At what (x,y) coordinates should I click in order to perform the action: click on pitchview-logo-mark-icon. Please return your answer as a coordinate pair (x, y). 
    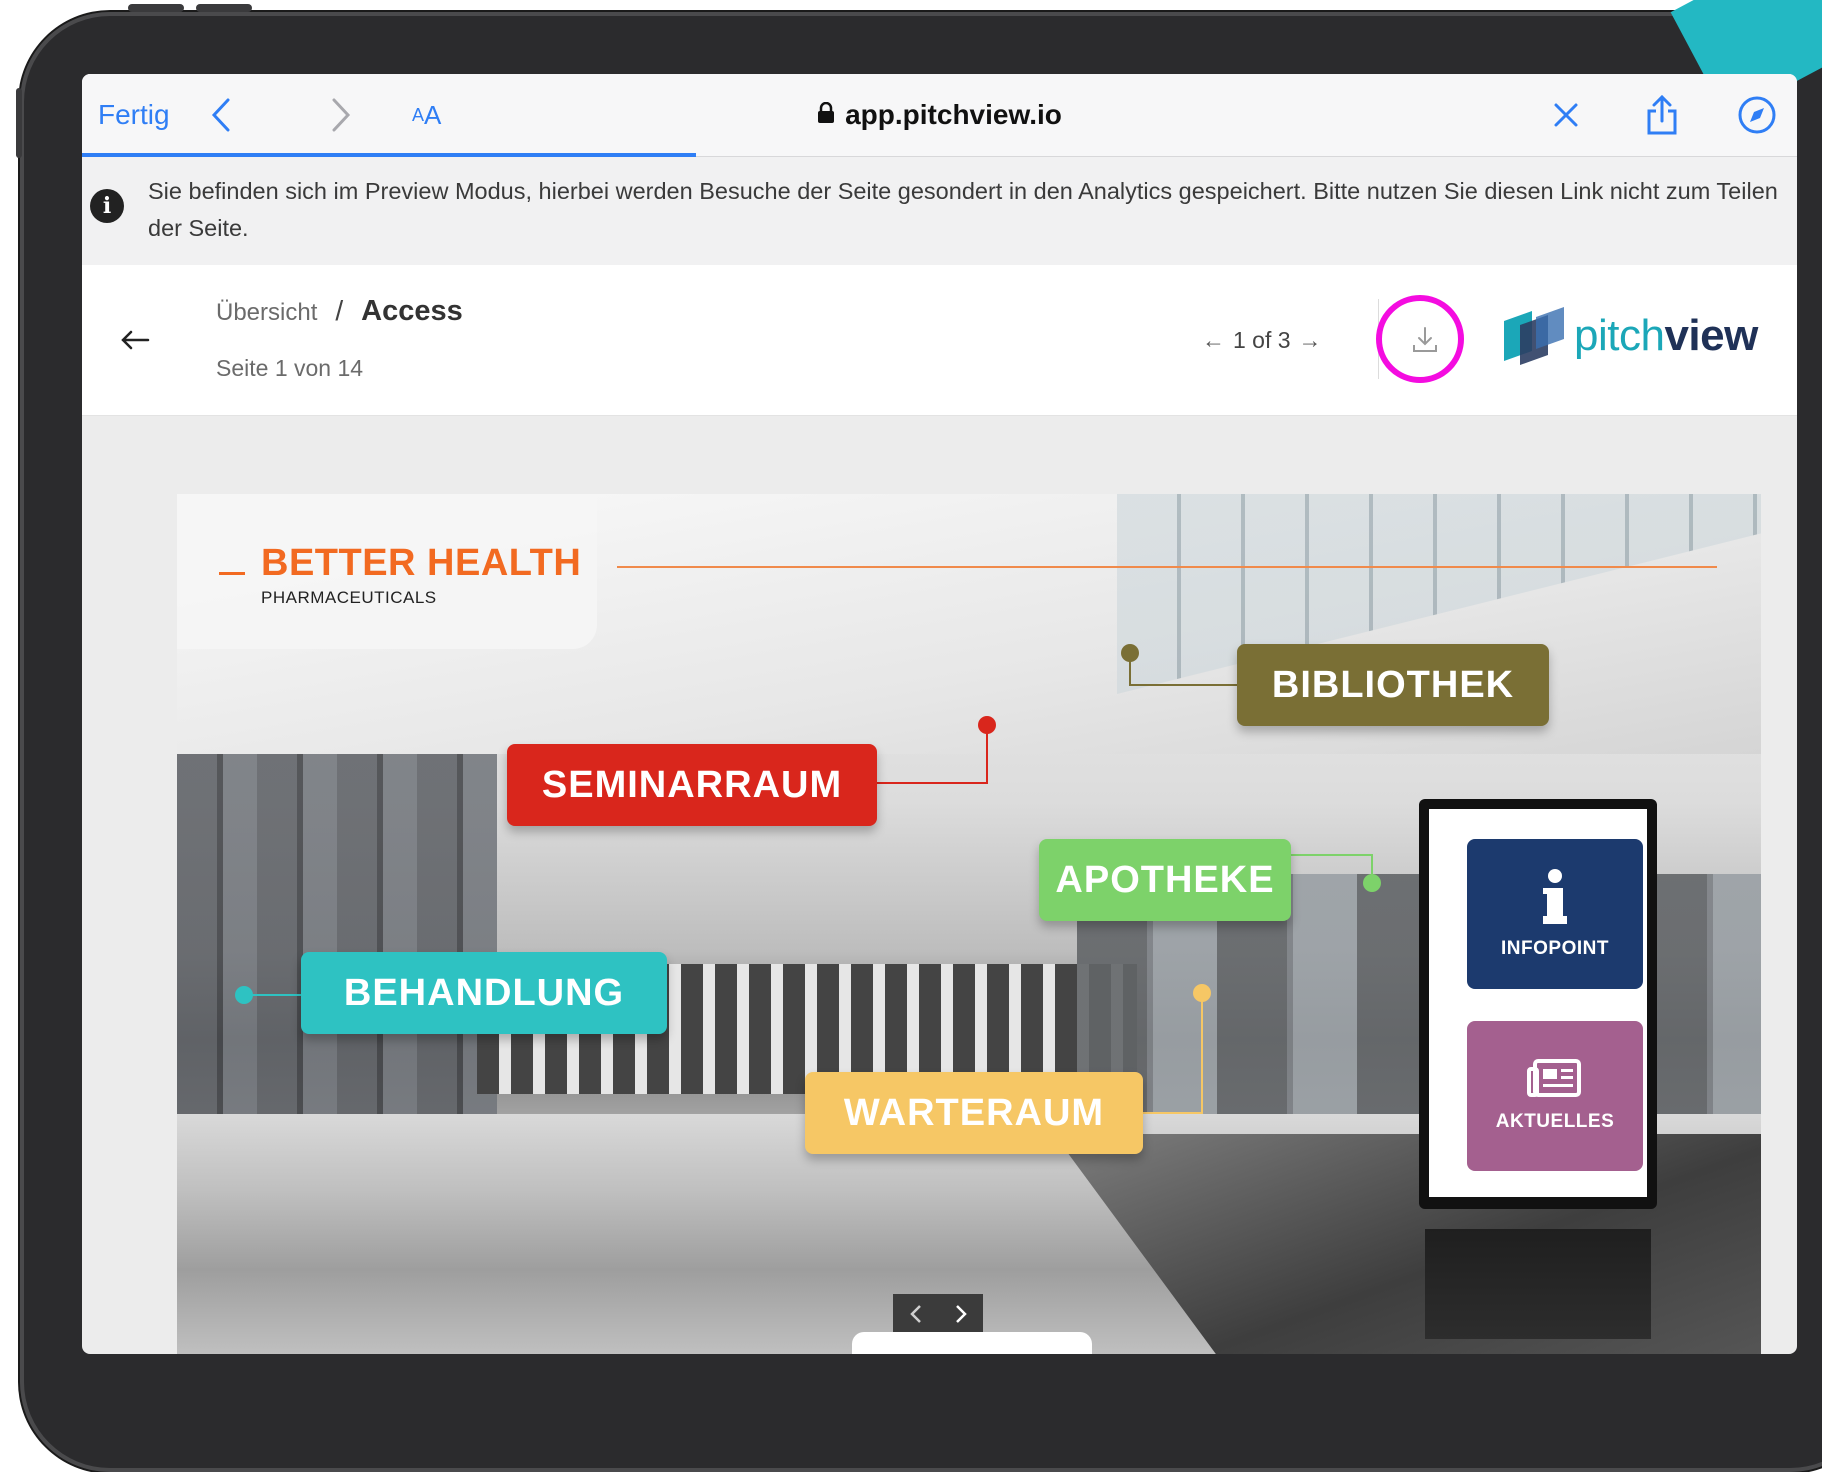
    Looking at the image, I should click on (1534, 336).